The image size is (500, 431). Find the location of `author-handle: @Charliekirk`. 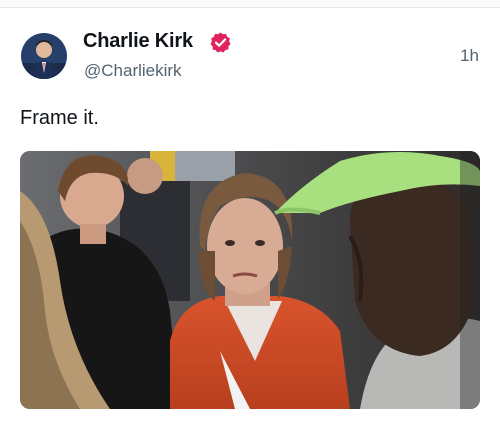

author-handle: @Charliekirk is located at coordinates (133, 71).